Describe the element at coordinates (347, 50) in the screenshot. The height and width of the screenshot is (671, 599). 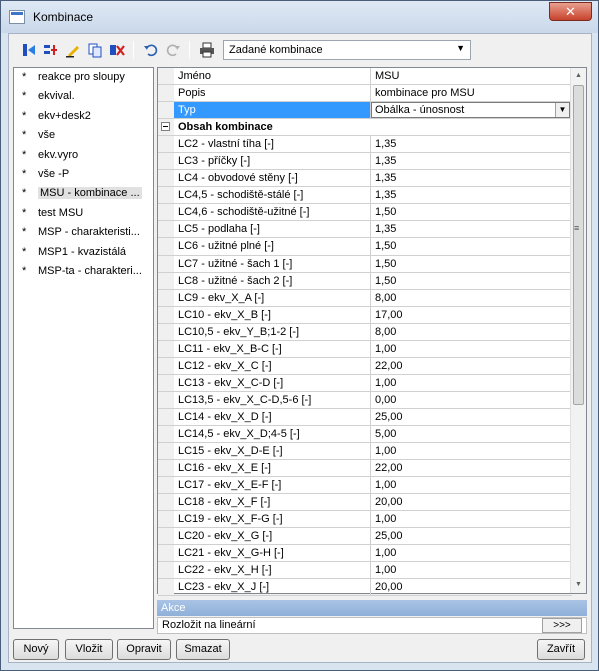
I see `combination-filter-select: Zadané kombinace ▼` at that location.